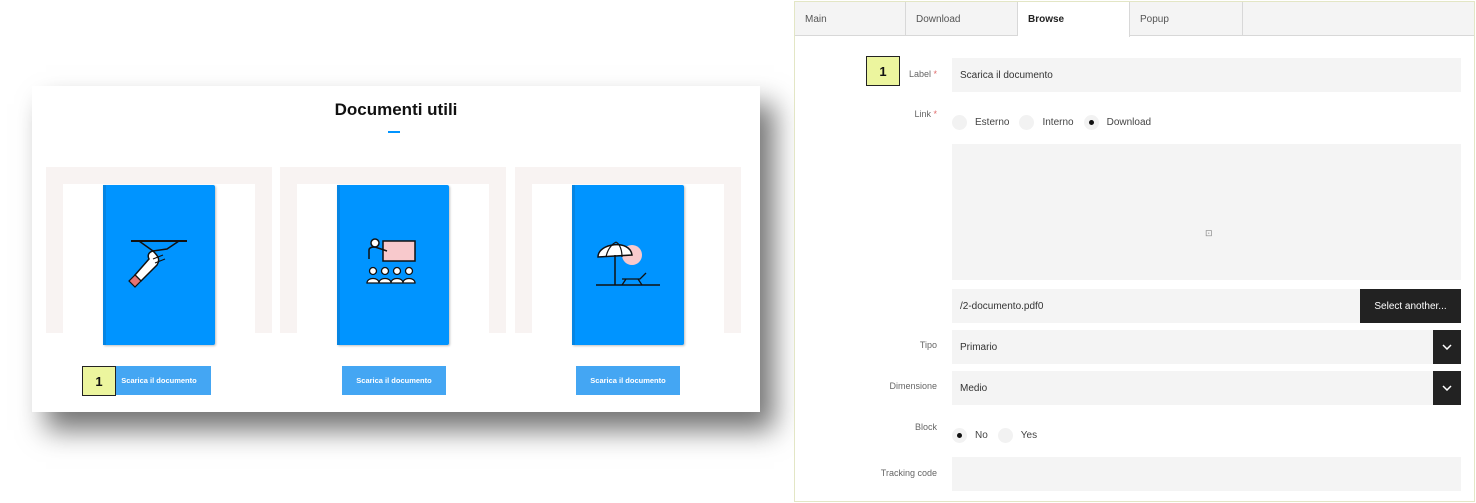  What do you see at coordinates (1129, 122) in the screenshot?
I see `radio-label-download: Download` at bounding box center [1129, 122].